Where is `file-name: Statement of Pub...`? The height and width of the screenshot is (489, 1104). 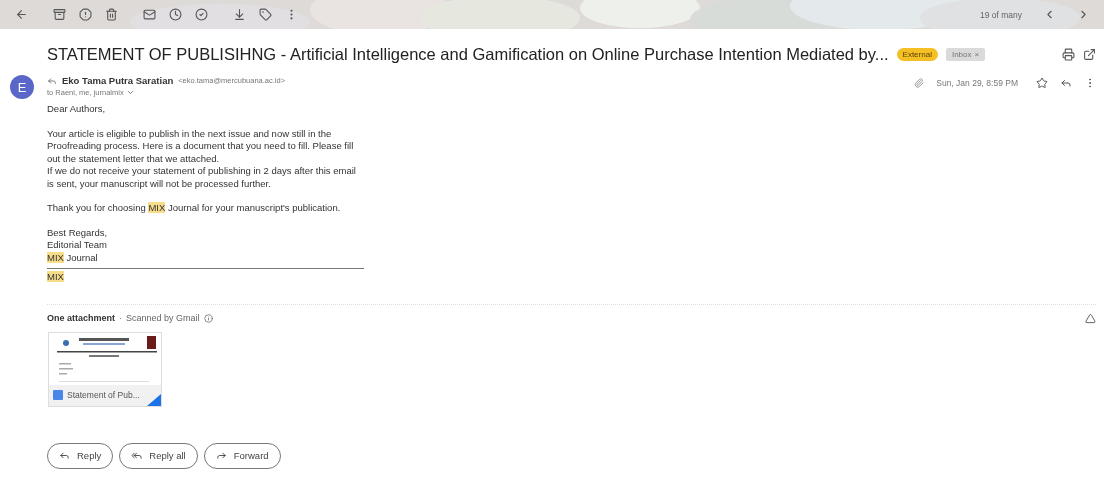 file-name: Statement of Pub... is located at coordinates (103, 395).